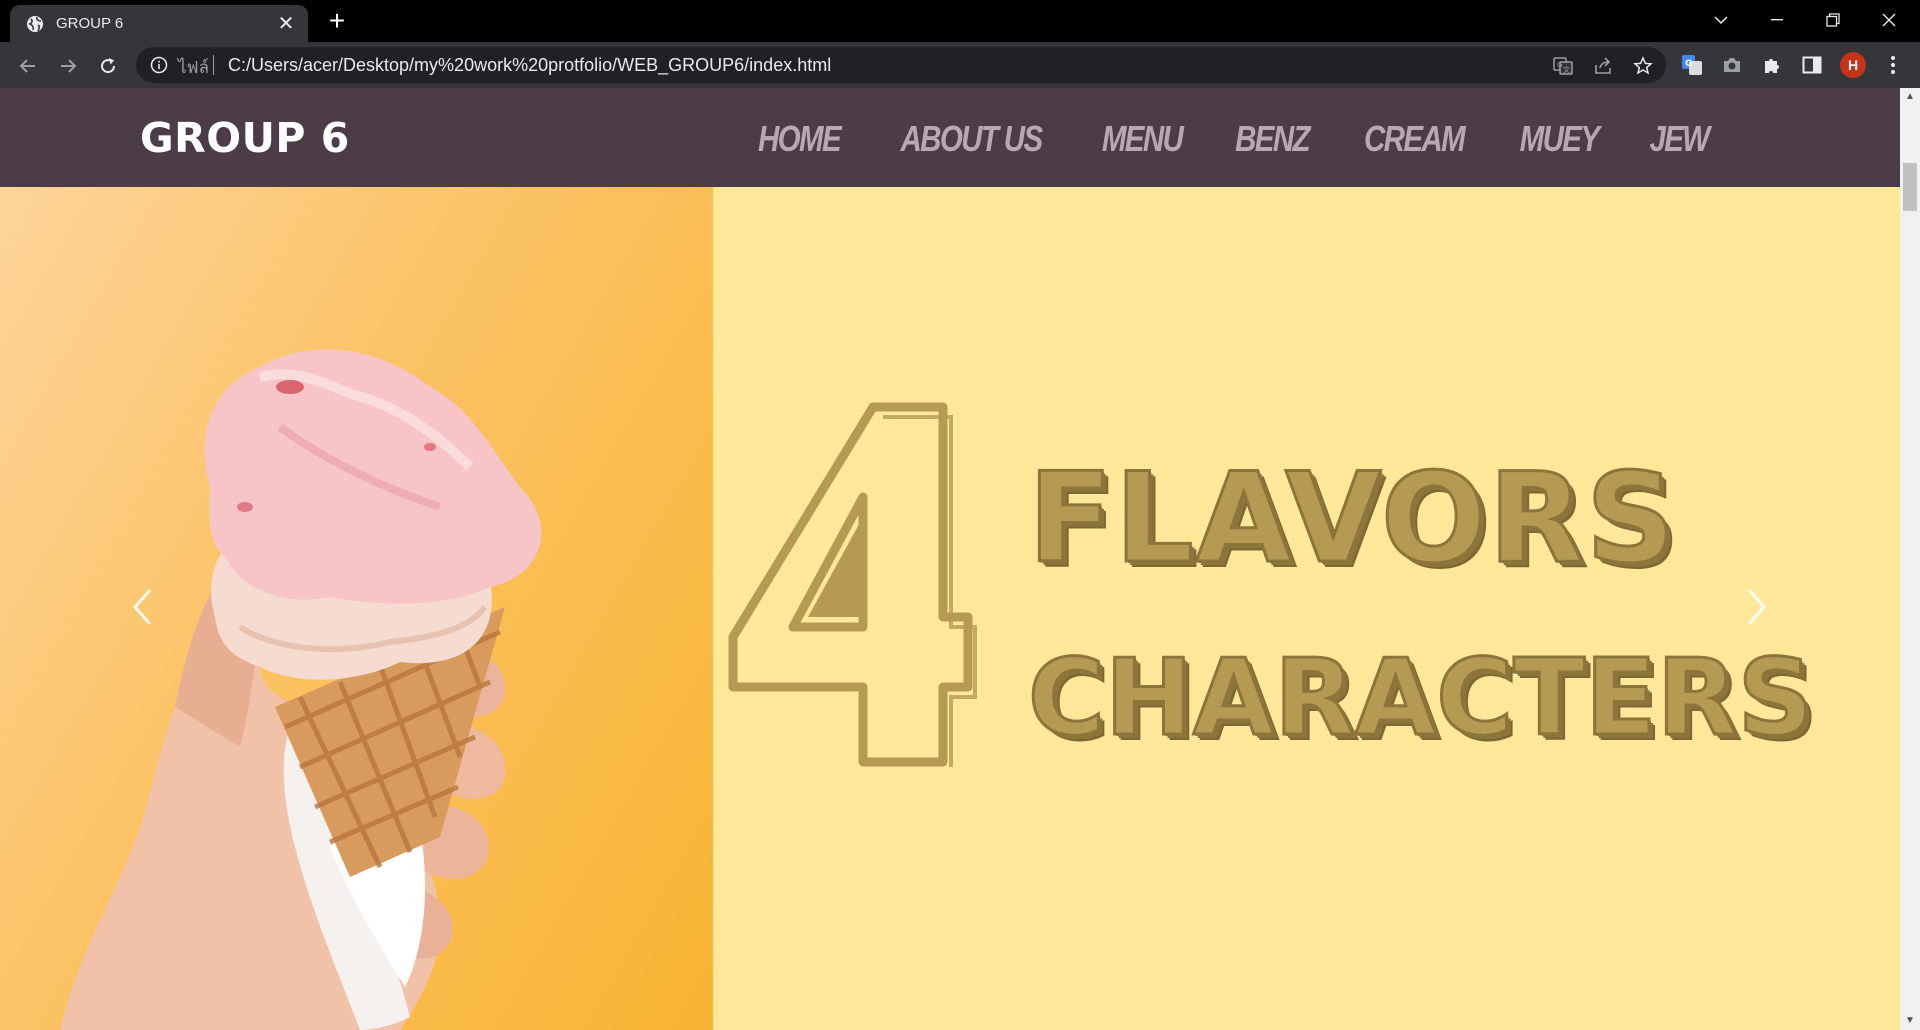 Image resolution: width=1920 pixels, height=1030 pixels. I want to click on carousel-next-button, so click(1757, 607).